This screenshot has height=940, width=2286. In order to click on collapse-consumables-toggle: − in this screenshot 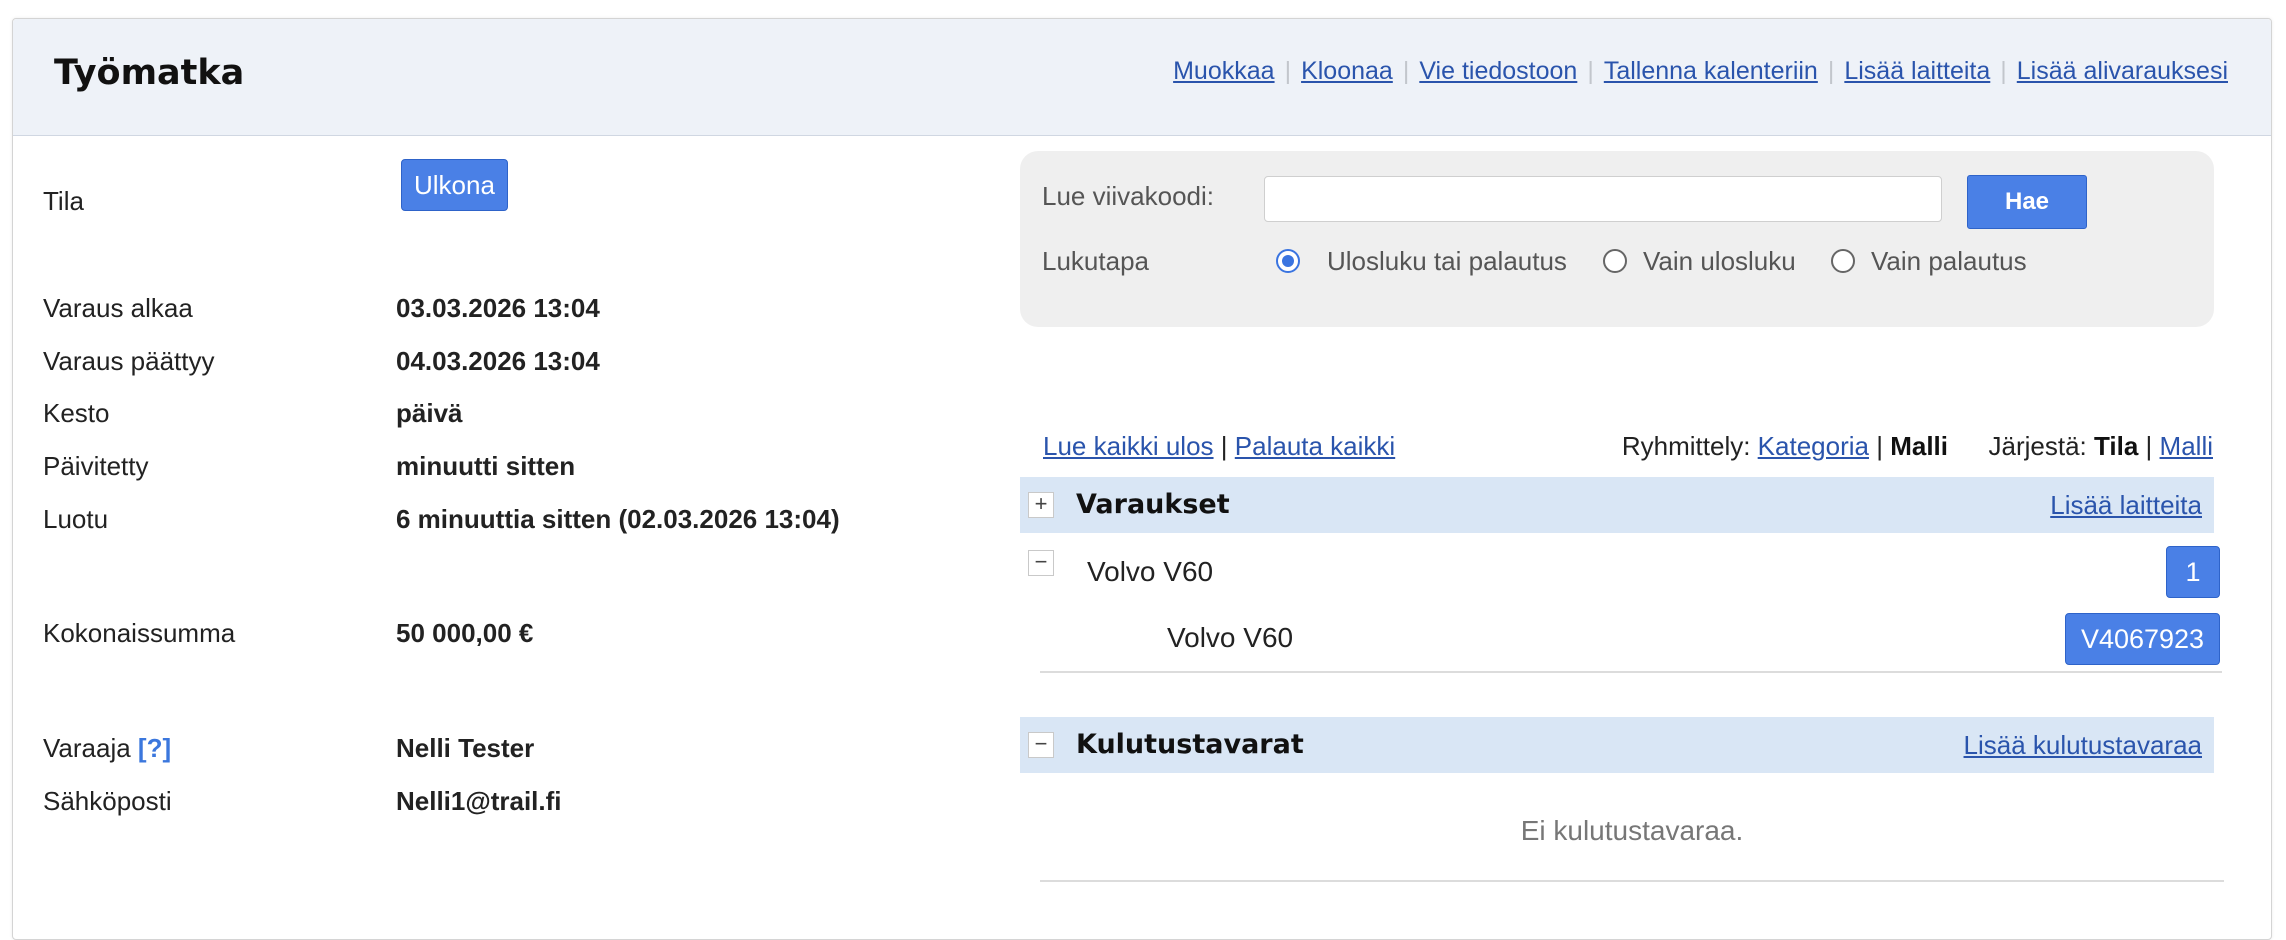, I will do `click(1041, 745)`.